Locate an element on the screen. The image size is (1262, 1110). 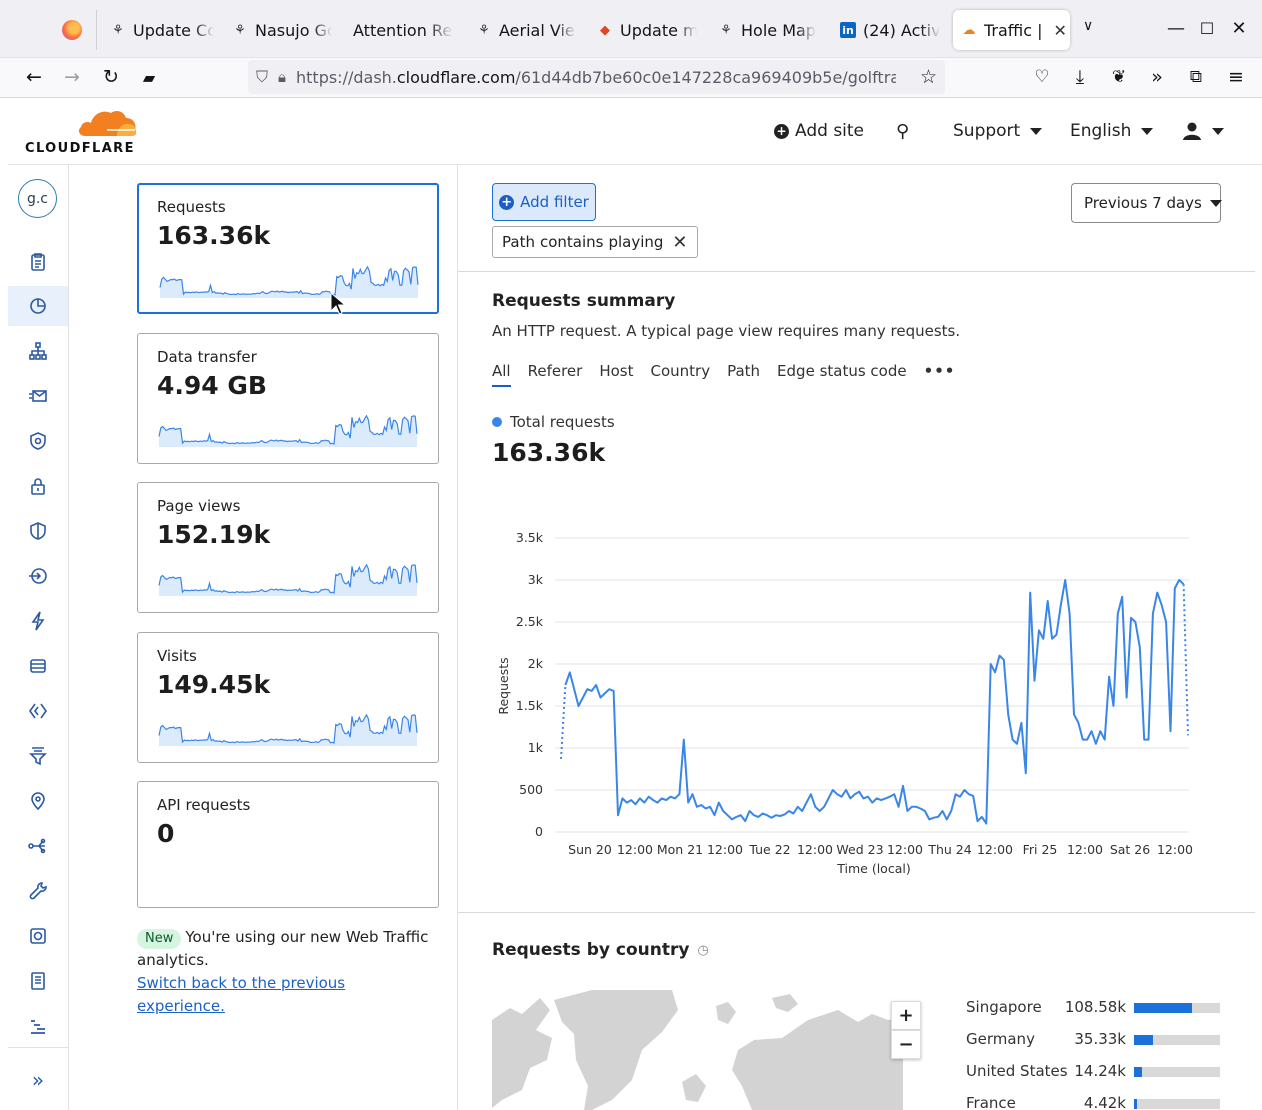
extensions-puzzle-icon: ⧉ is located at coordinates (1196, 77).